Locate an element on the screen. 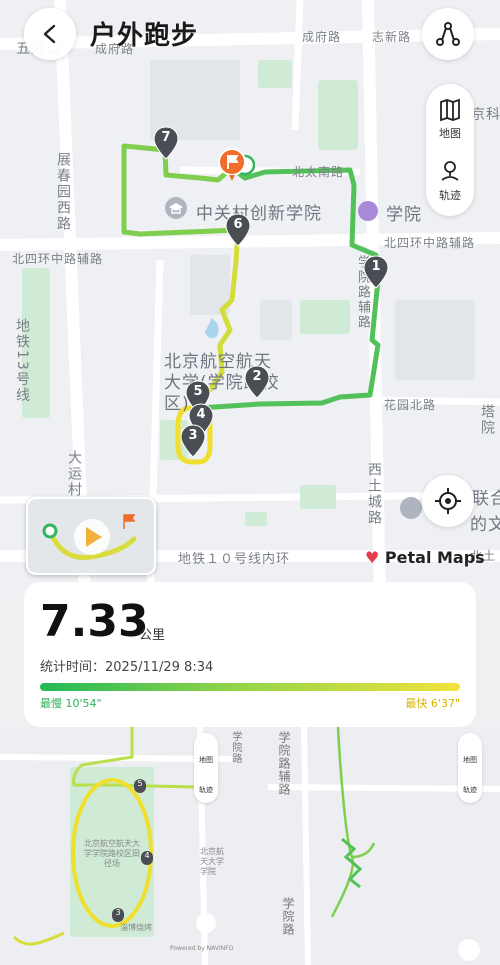 The height and width of the screenshot is (965, 500). map-mode-button: 地图 is located at coordinates (450, 119).